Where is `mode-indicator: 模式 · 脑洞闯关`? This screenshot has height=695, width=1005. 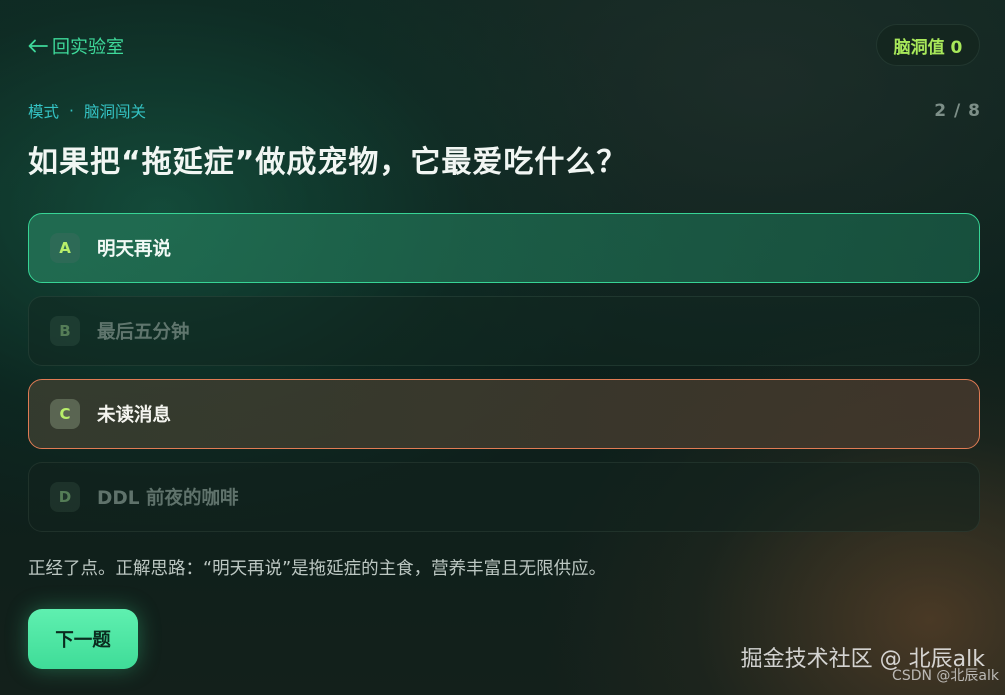 mode-indicator: 模式 · 脑洞闯关 is located at coordinates (87, 111).